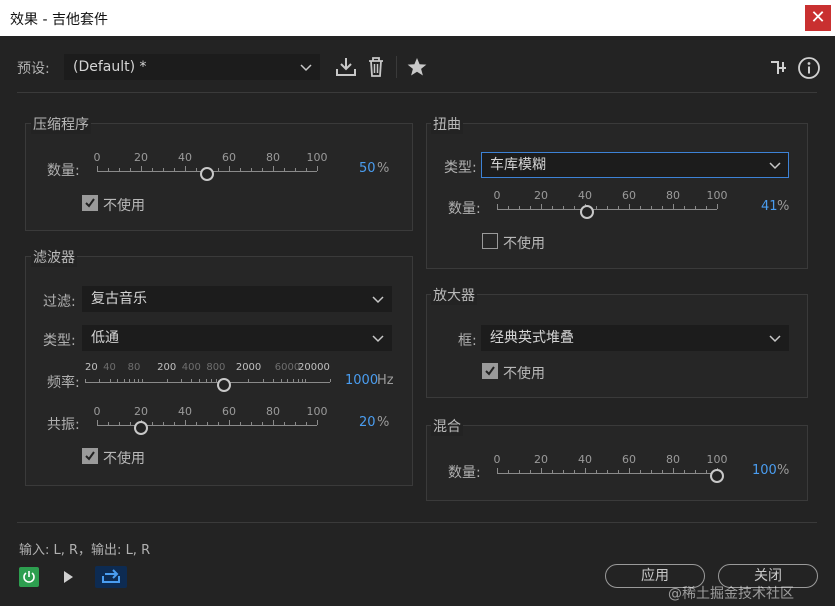 The height and width of the screenshot is (606, 835). What do you see at coordinates (287, 367) in the screenshot?
I see `slider-tick-label: 6000` at bounding box center [287, 367].